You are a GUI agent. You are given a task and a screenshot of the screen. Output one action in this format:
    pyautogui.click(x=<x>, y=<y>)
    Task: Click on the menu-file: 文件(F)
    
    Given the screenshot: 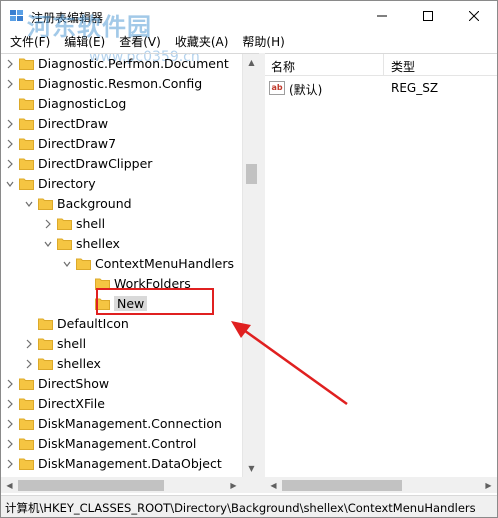 What is the action you would take?
    pyautogui.click(x=30, y=41)
    